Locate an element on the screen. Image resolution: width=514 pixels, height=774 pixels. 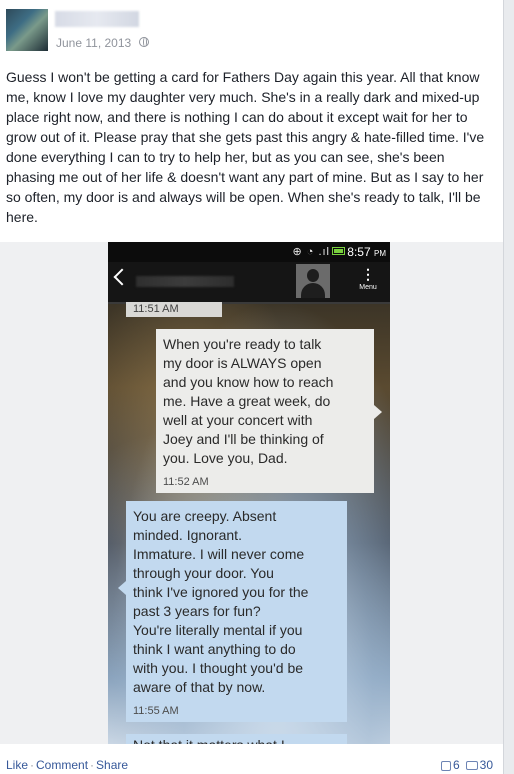
like-link: Like is located at coordinates (17, 765).